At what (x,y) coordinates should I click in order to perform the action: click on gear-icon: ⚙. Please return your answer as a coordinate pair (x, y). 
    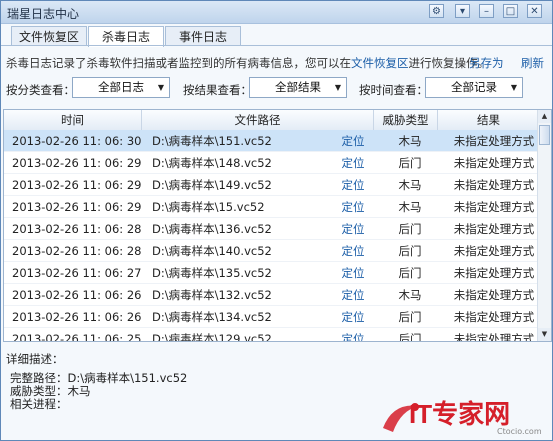
    Looking at the image, I should click on (436, 11).